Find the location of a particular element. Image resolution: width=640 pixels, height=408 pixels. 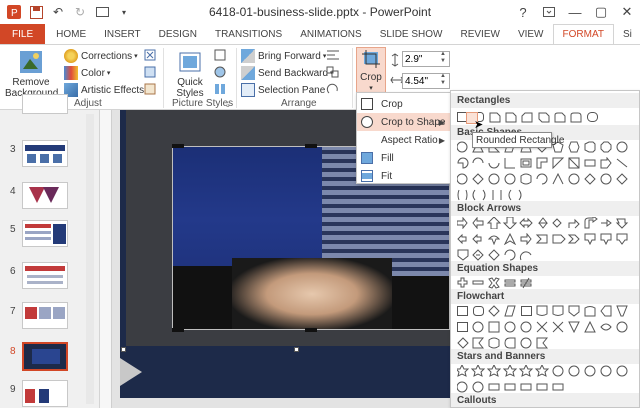

help-button: ? is located at coordinates (523, 12).